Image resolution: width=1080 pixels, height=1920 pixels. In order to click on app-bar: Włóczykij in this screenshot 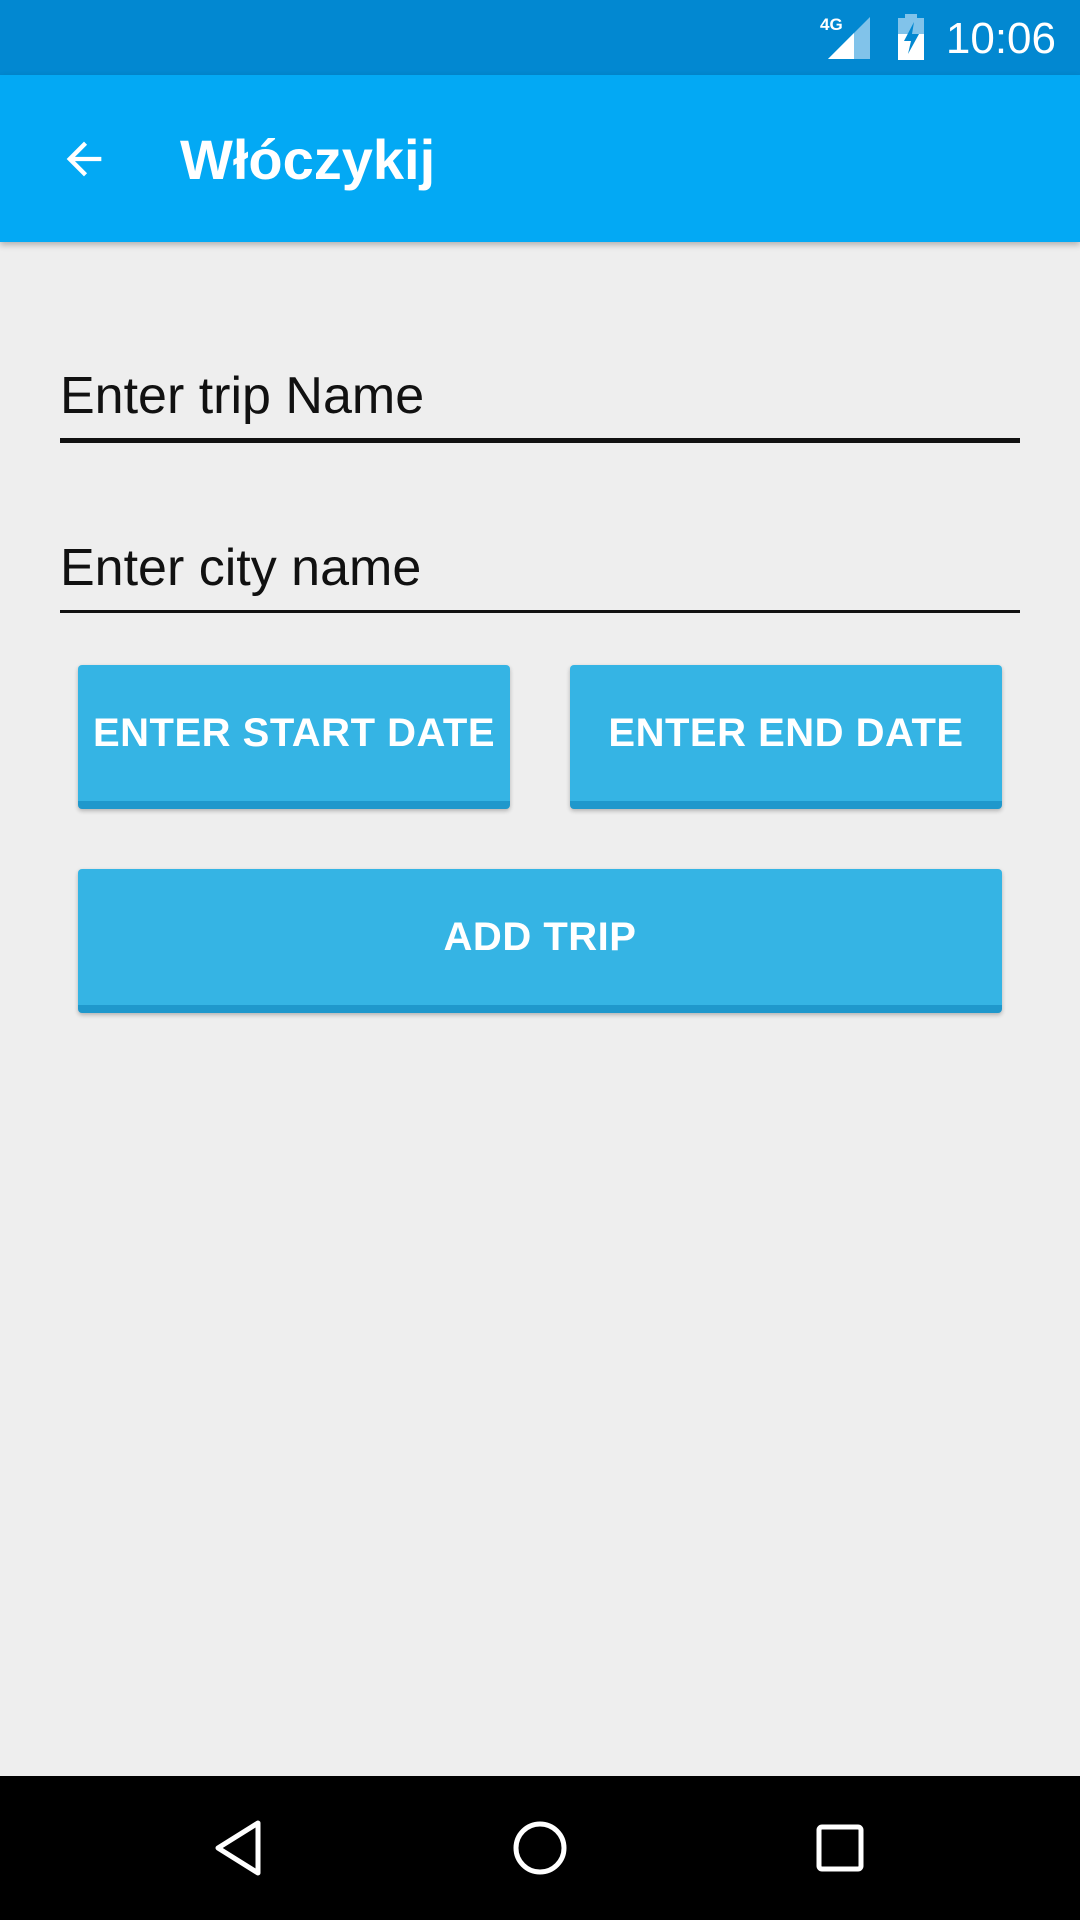, I will do `click(540, 158)`.